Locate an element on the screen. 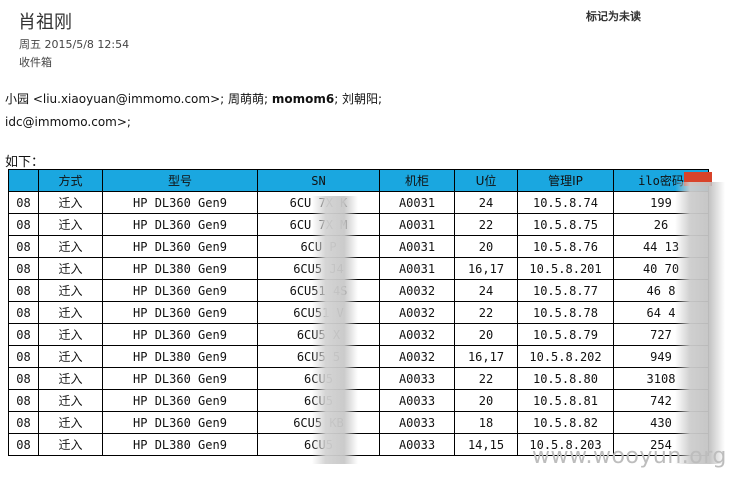  recipients-text: 小园 <liu.xiaoyuan@immomo.com>; 周萌萌; is located at coordinates (138, 99).